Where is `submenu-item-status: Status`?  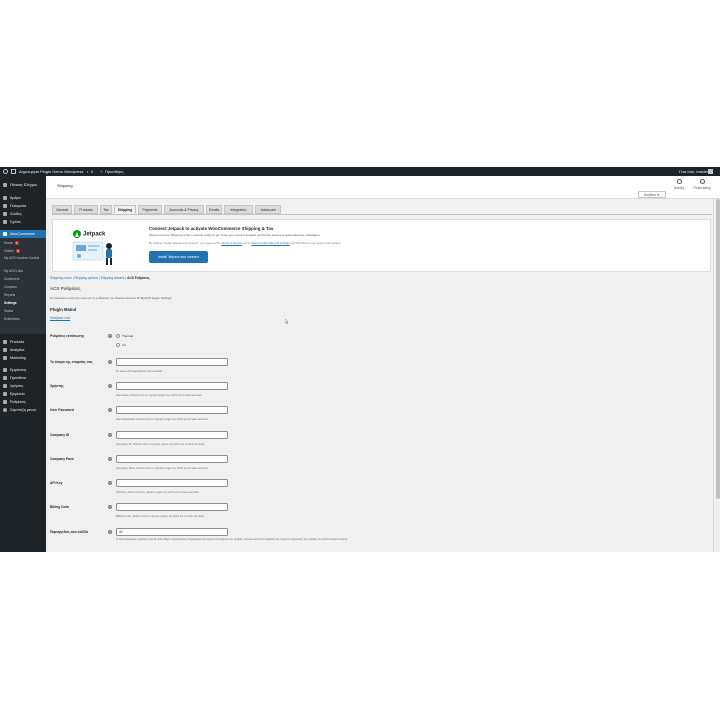 submenu-item-status: Status is located at coordinates (8, 311).